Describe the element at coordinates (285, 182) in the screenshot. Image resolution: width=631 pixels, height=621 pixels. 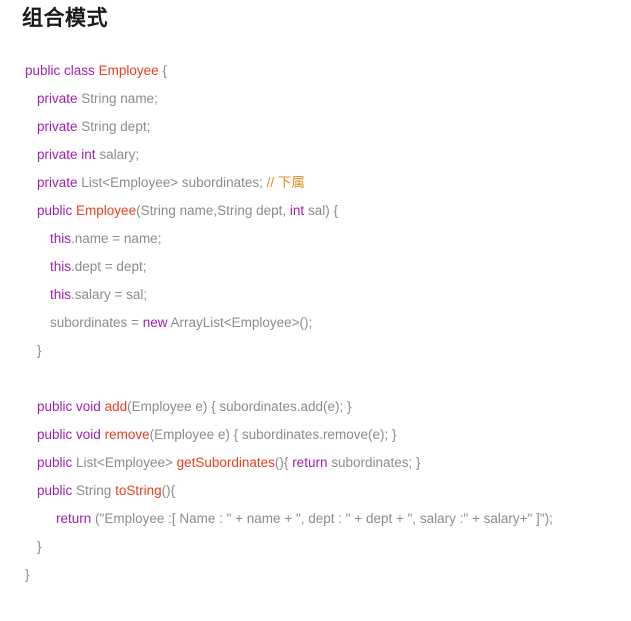
I see `code-token-cmt: // 下属` at that location.